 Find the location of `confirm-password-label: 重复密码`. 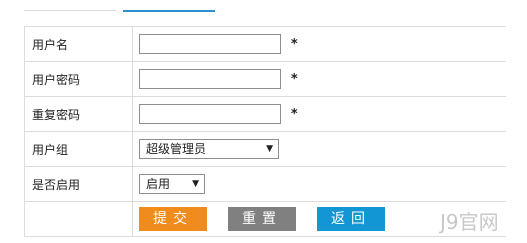

confirm-password-label: 重复密码 is located at coordinates (78, 114).